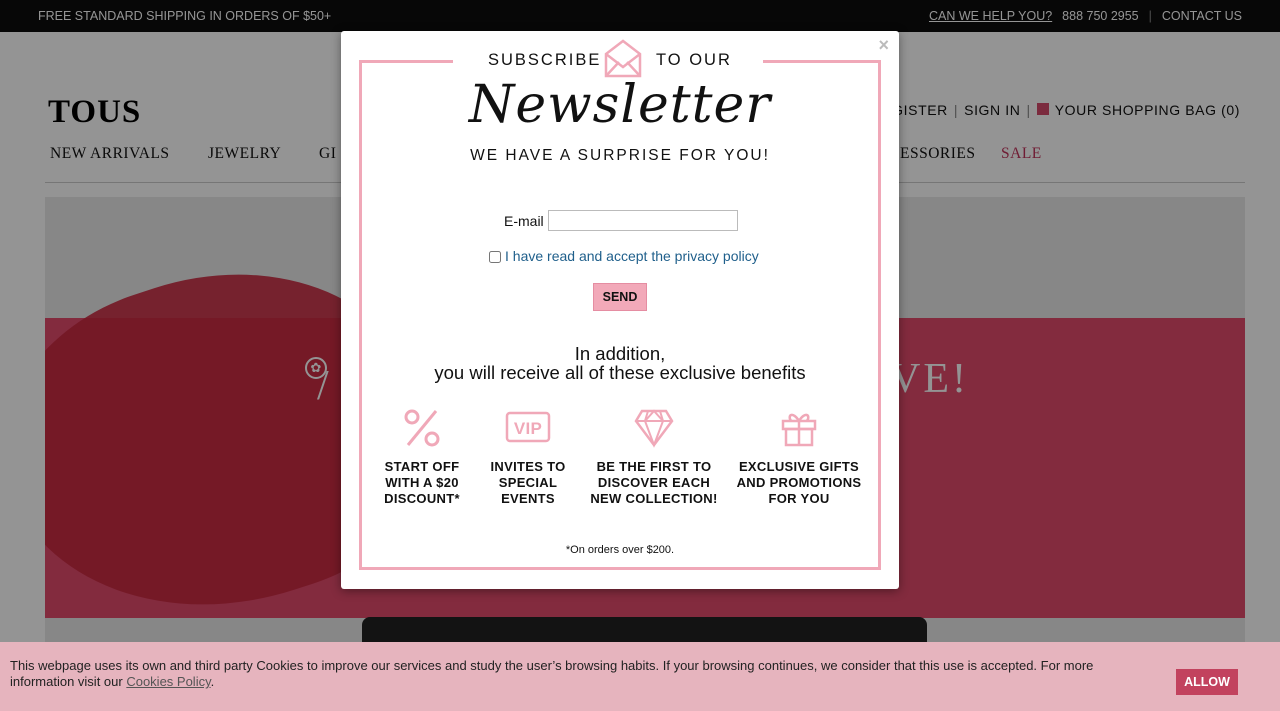 The height and width of the screenshot is (711, 1280). I want to click on percent-icon, so click(422, 428).